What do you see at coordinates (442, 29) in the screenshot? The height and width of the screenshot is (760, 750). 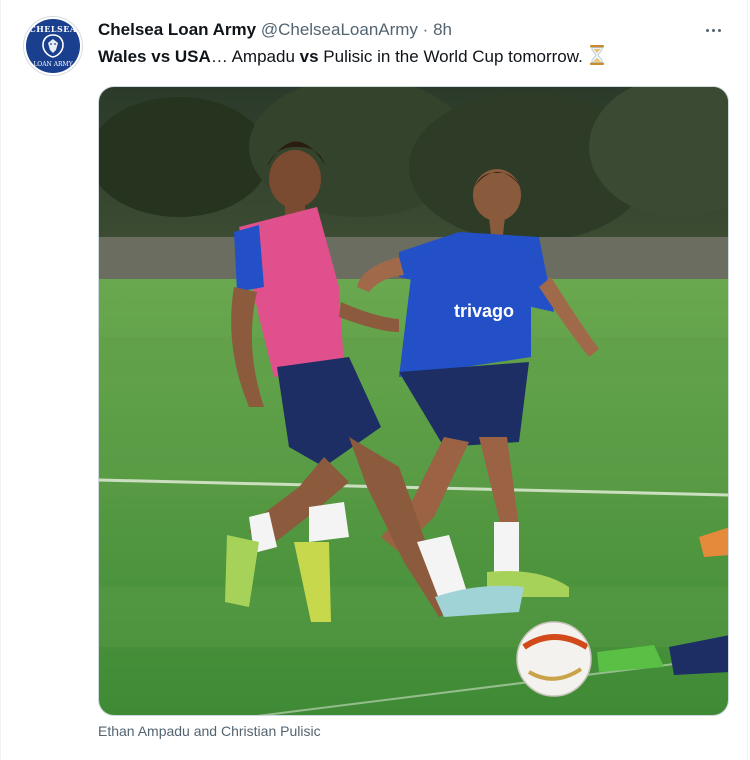 I see `tweet-timestamp: 8h` at bounding box center [442, 29].